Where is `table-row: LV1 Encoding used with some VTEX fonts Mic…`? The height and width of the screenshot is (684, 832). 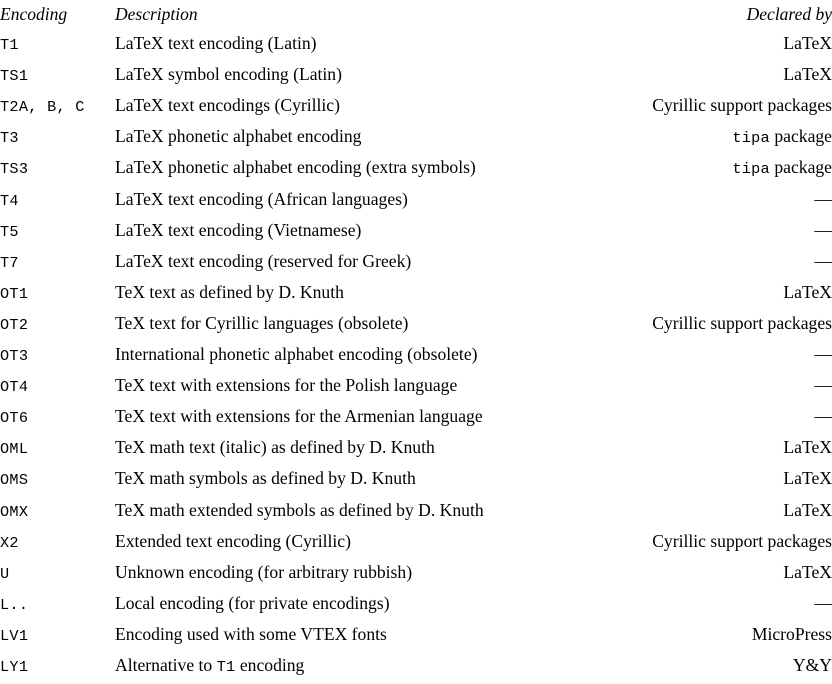
table-row: LV1 Encoding used with some VTEX fonts Mic… is located at coordinates (416, 635).